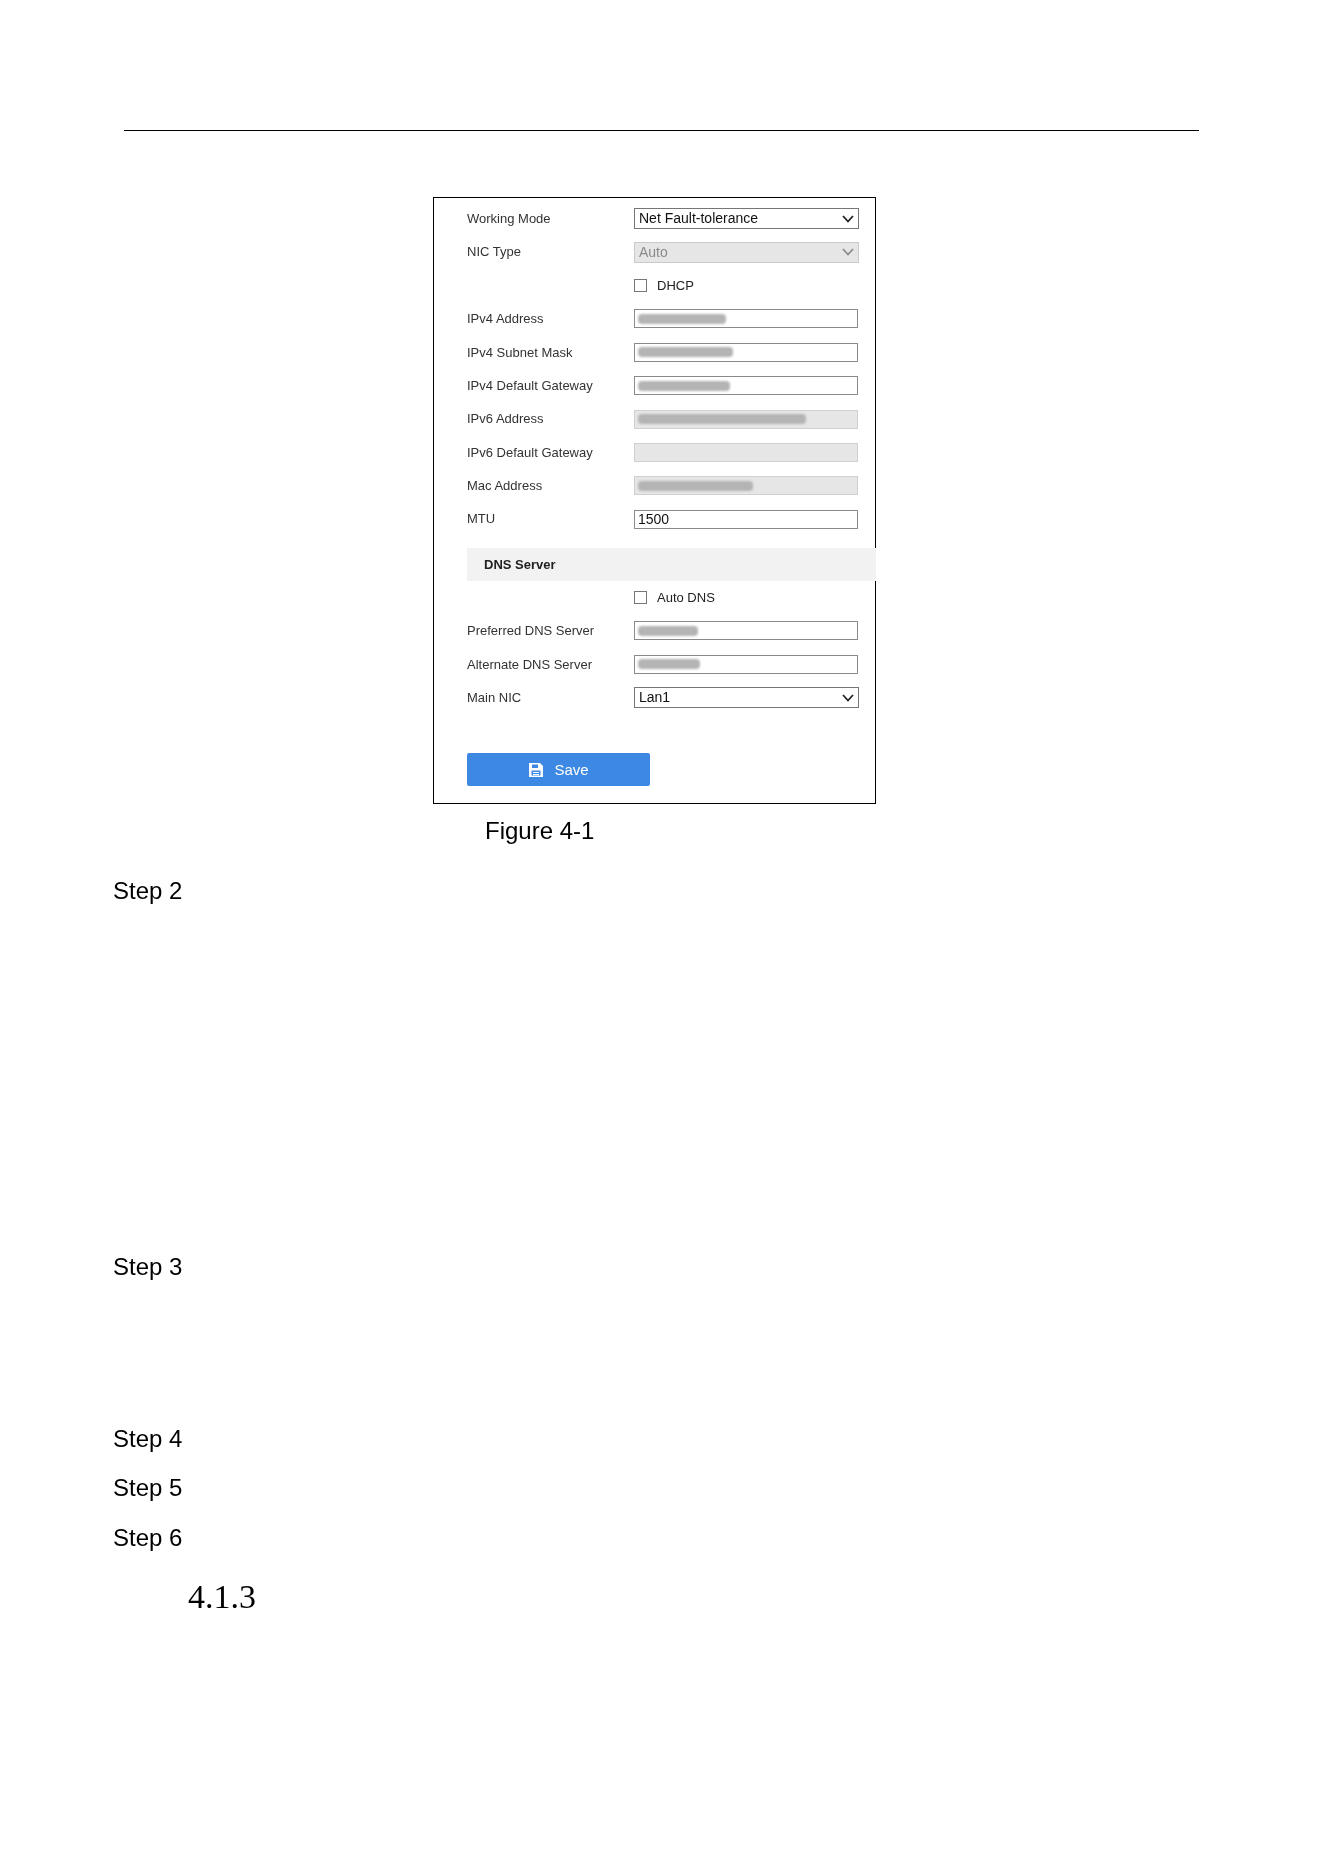 The height and width of the screenshot is (1872, 1324). I want to click on step-label: Step 2, so click(148, 891).